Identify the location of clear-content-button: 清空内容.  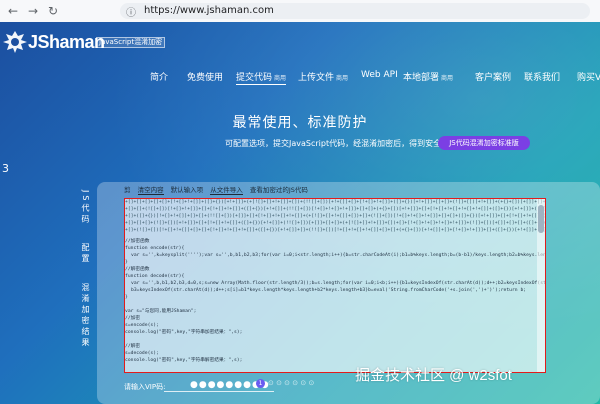
(150, 190).